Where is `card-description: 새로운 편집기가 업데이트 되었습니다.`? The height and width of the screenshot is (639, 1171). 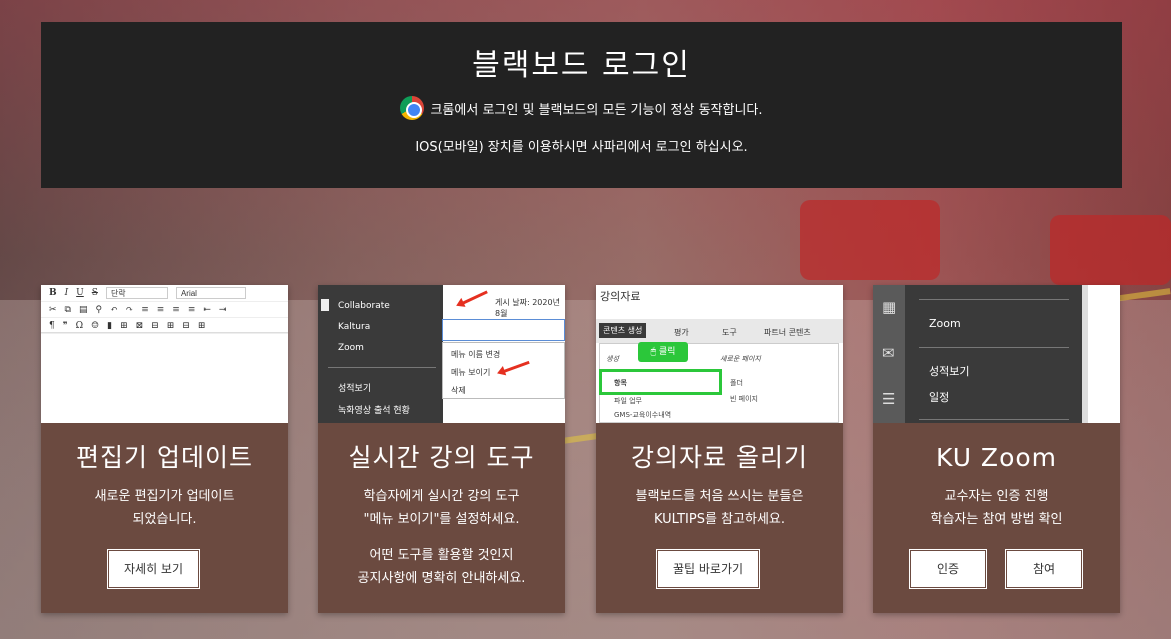
card-description: 새로운 편집기가 업데이트 되었습니다. is located at coordinates (164, 508).